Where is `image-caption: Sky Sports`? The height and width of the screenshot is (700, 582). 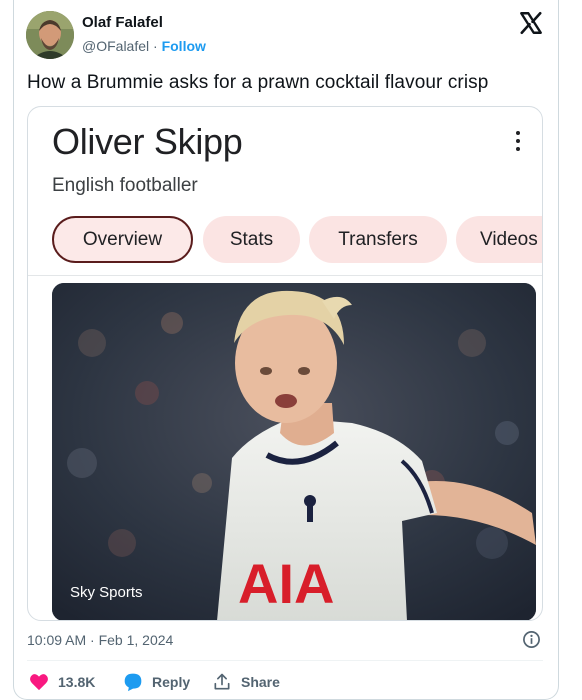
image-caption: Sky Sports is located at coordinates (106, 592).